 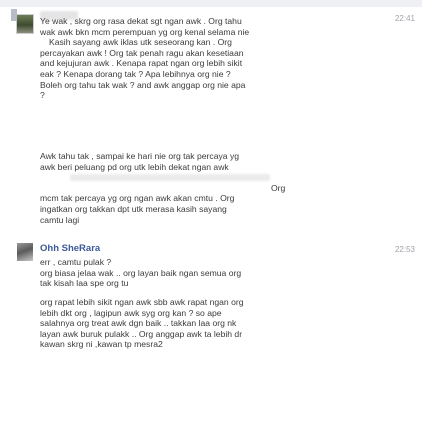 What do you see at coordinates (60, 219) in the screenshot?
I see `text-line: camtu lagi` at bounding box center [60, 219].